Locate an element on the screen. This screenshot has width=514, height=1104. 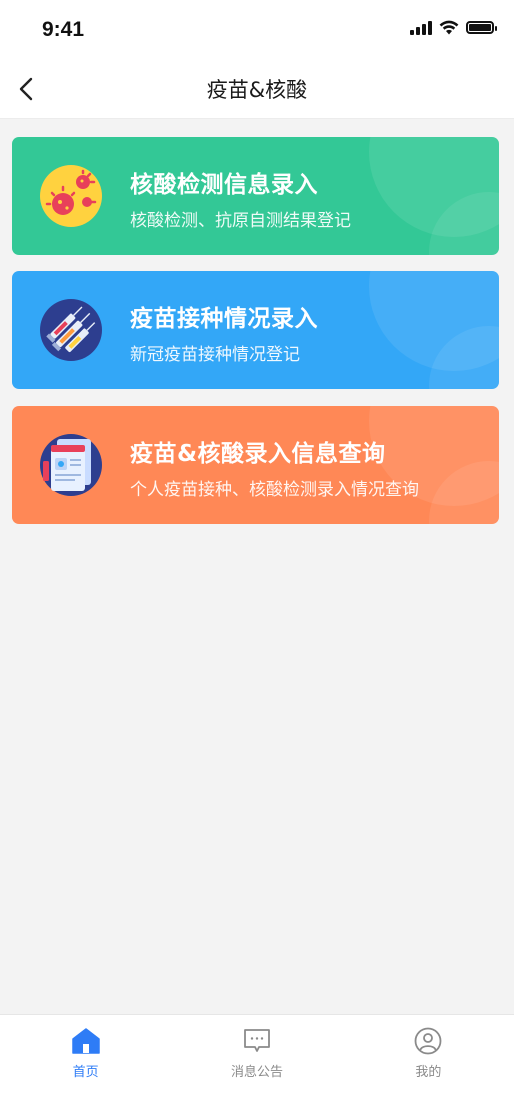
page-title: 疫苗&核酸 is located at coordinates (257, 90).